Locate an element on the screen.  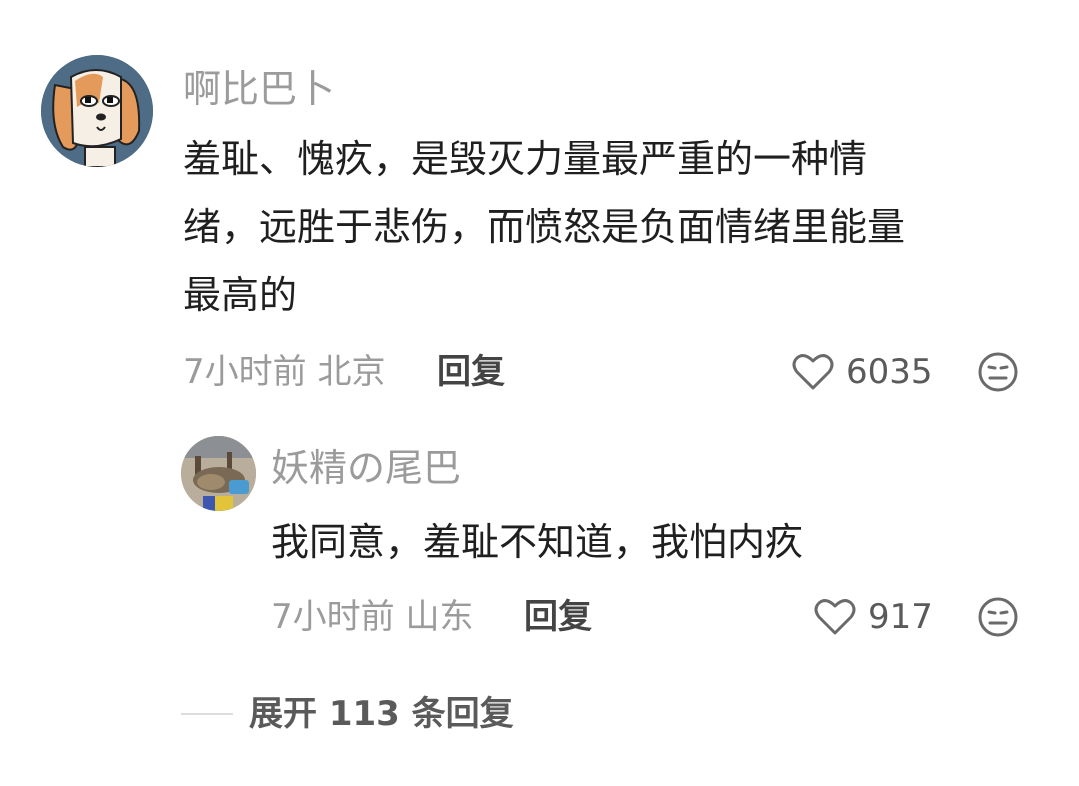
comment-meta: 7小时前 北京 is located at coordinates (284, 372).